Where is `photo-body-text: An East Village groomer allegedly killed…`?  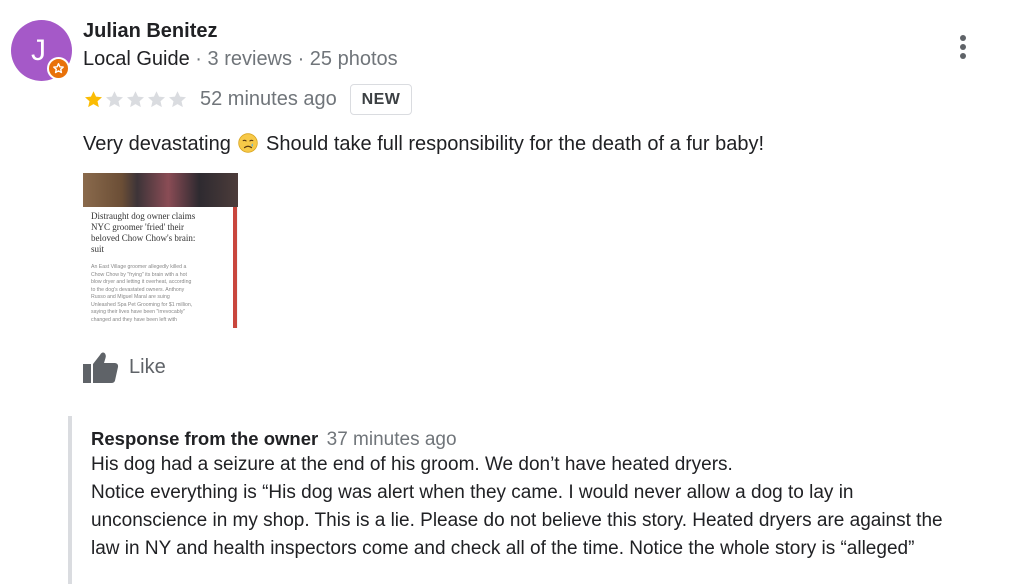
photo-body-text: An East Village groomer allegedly killed… is located at coordinates (142, 293).